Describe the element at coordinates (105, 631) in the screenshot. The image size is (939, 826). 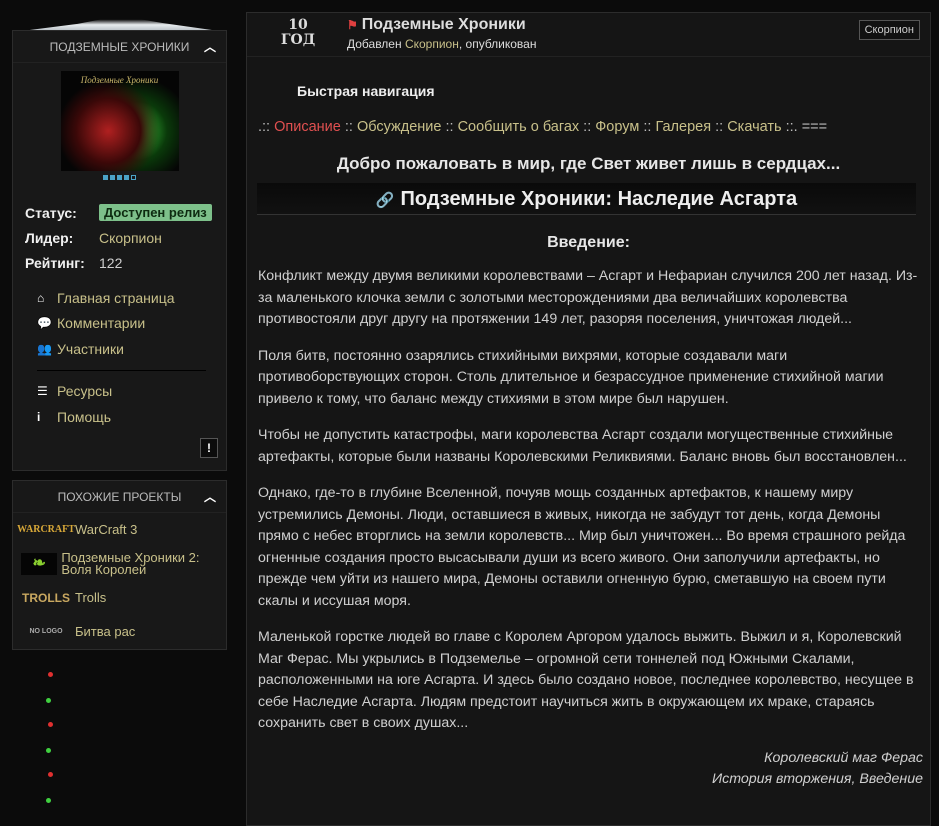
I see `related-item-label: Битва рас` at that location.